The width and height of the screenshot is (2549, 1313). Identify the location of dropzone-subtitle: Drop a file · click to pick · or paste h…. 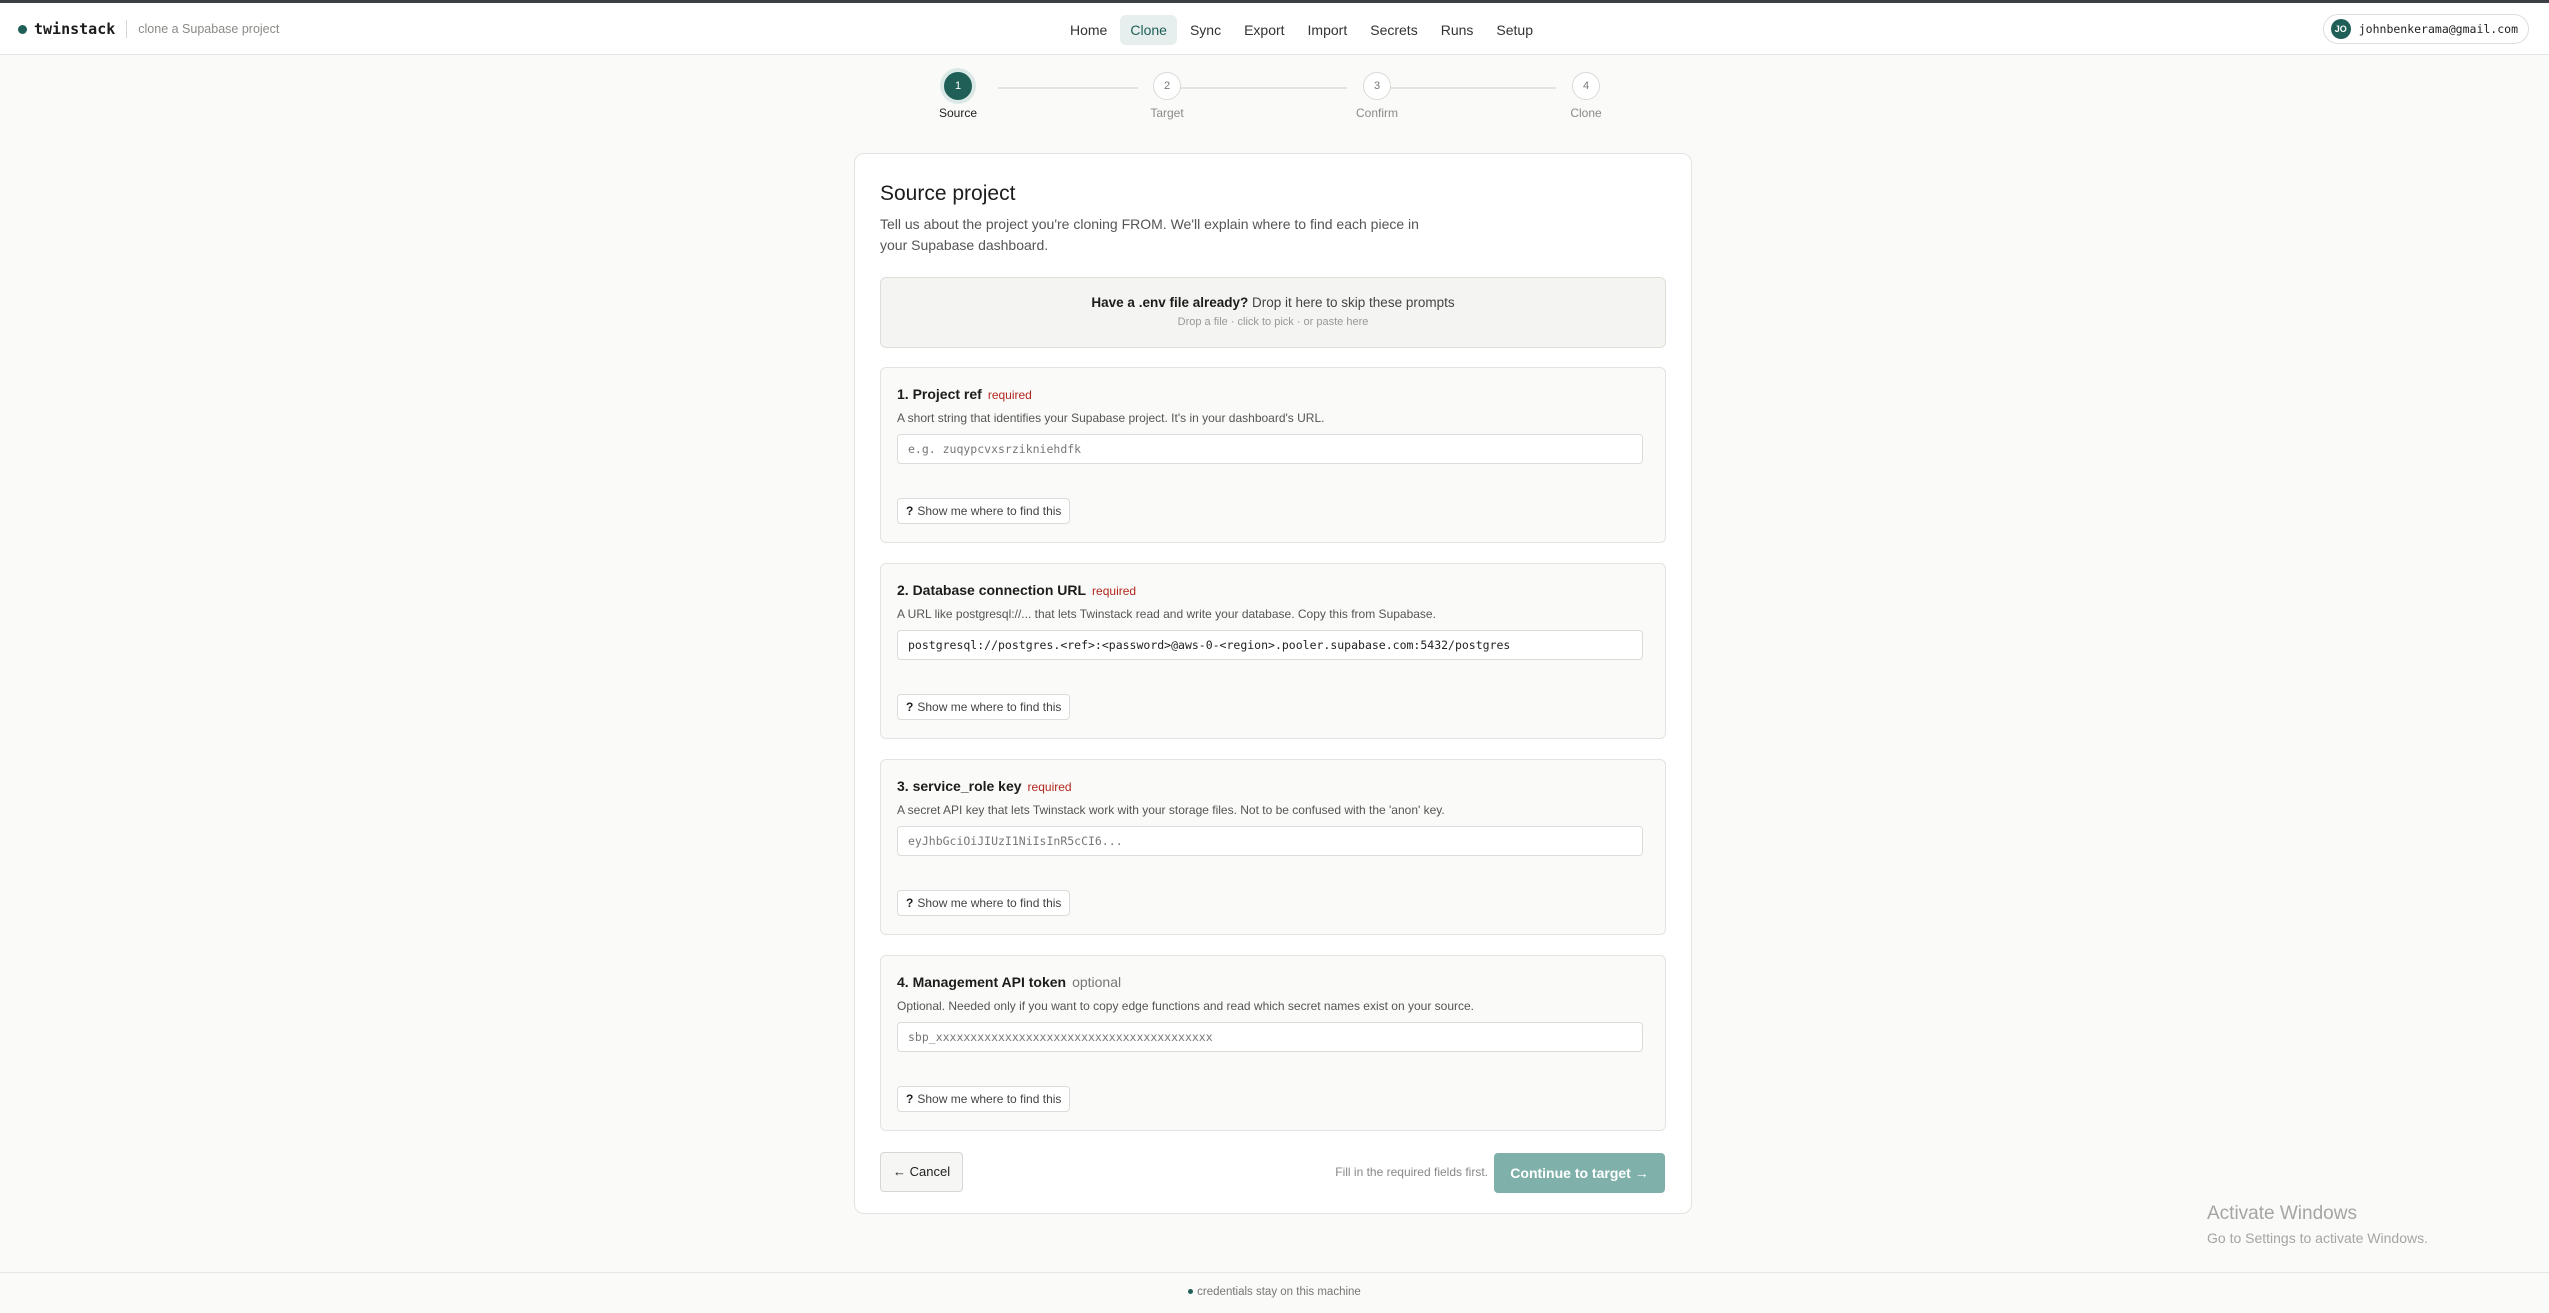
(1273, 322).